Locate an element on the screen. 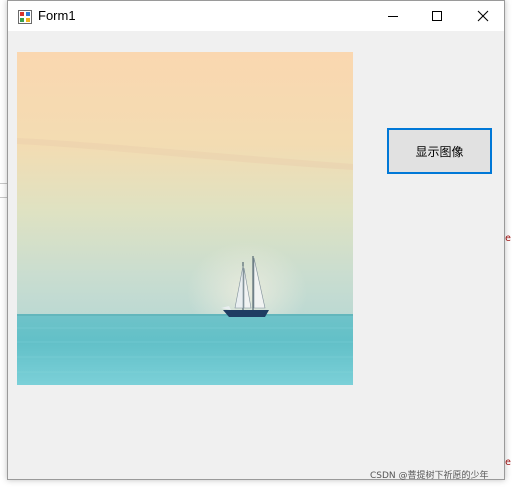  show-image-button: 显示图像 is located at coordinates (439, 151).